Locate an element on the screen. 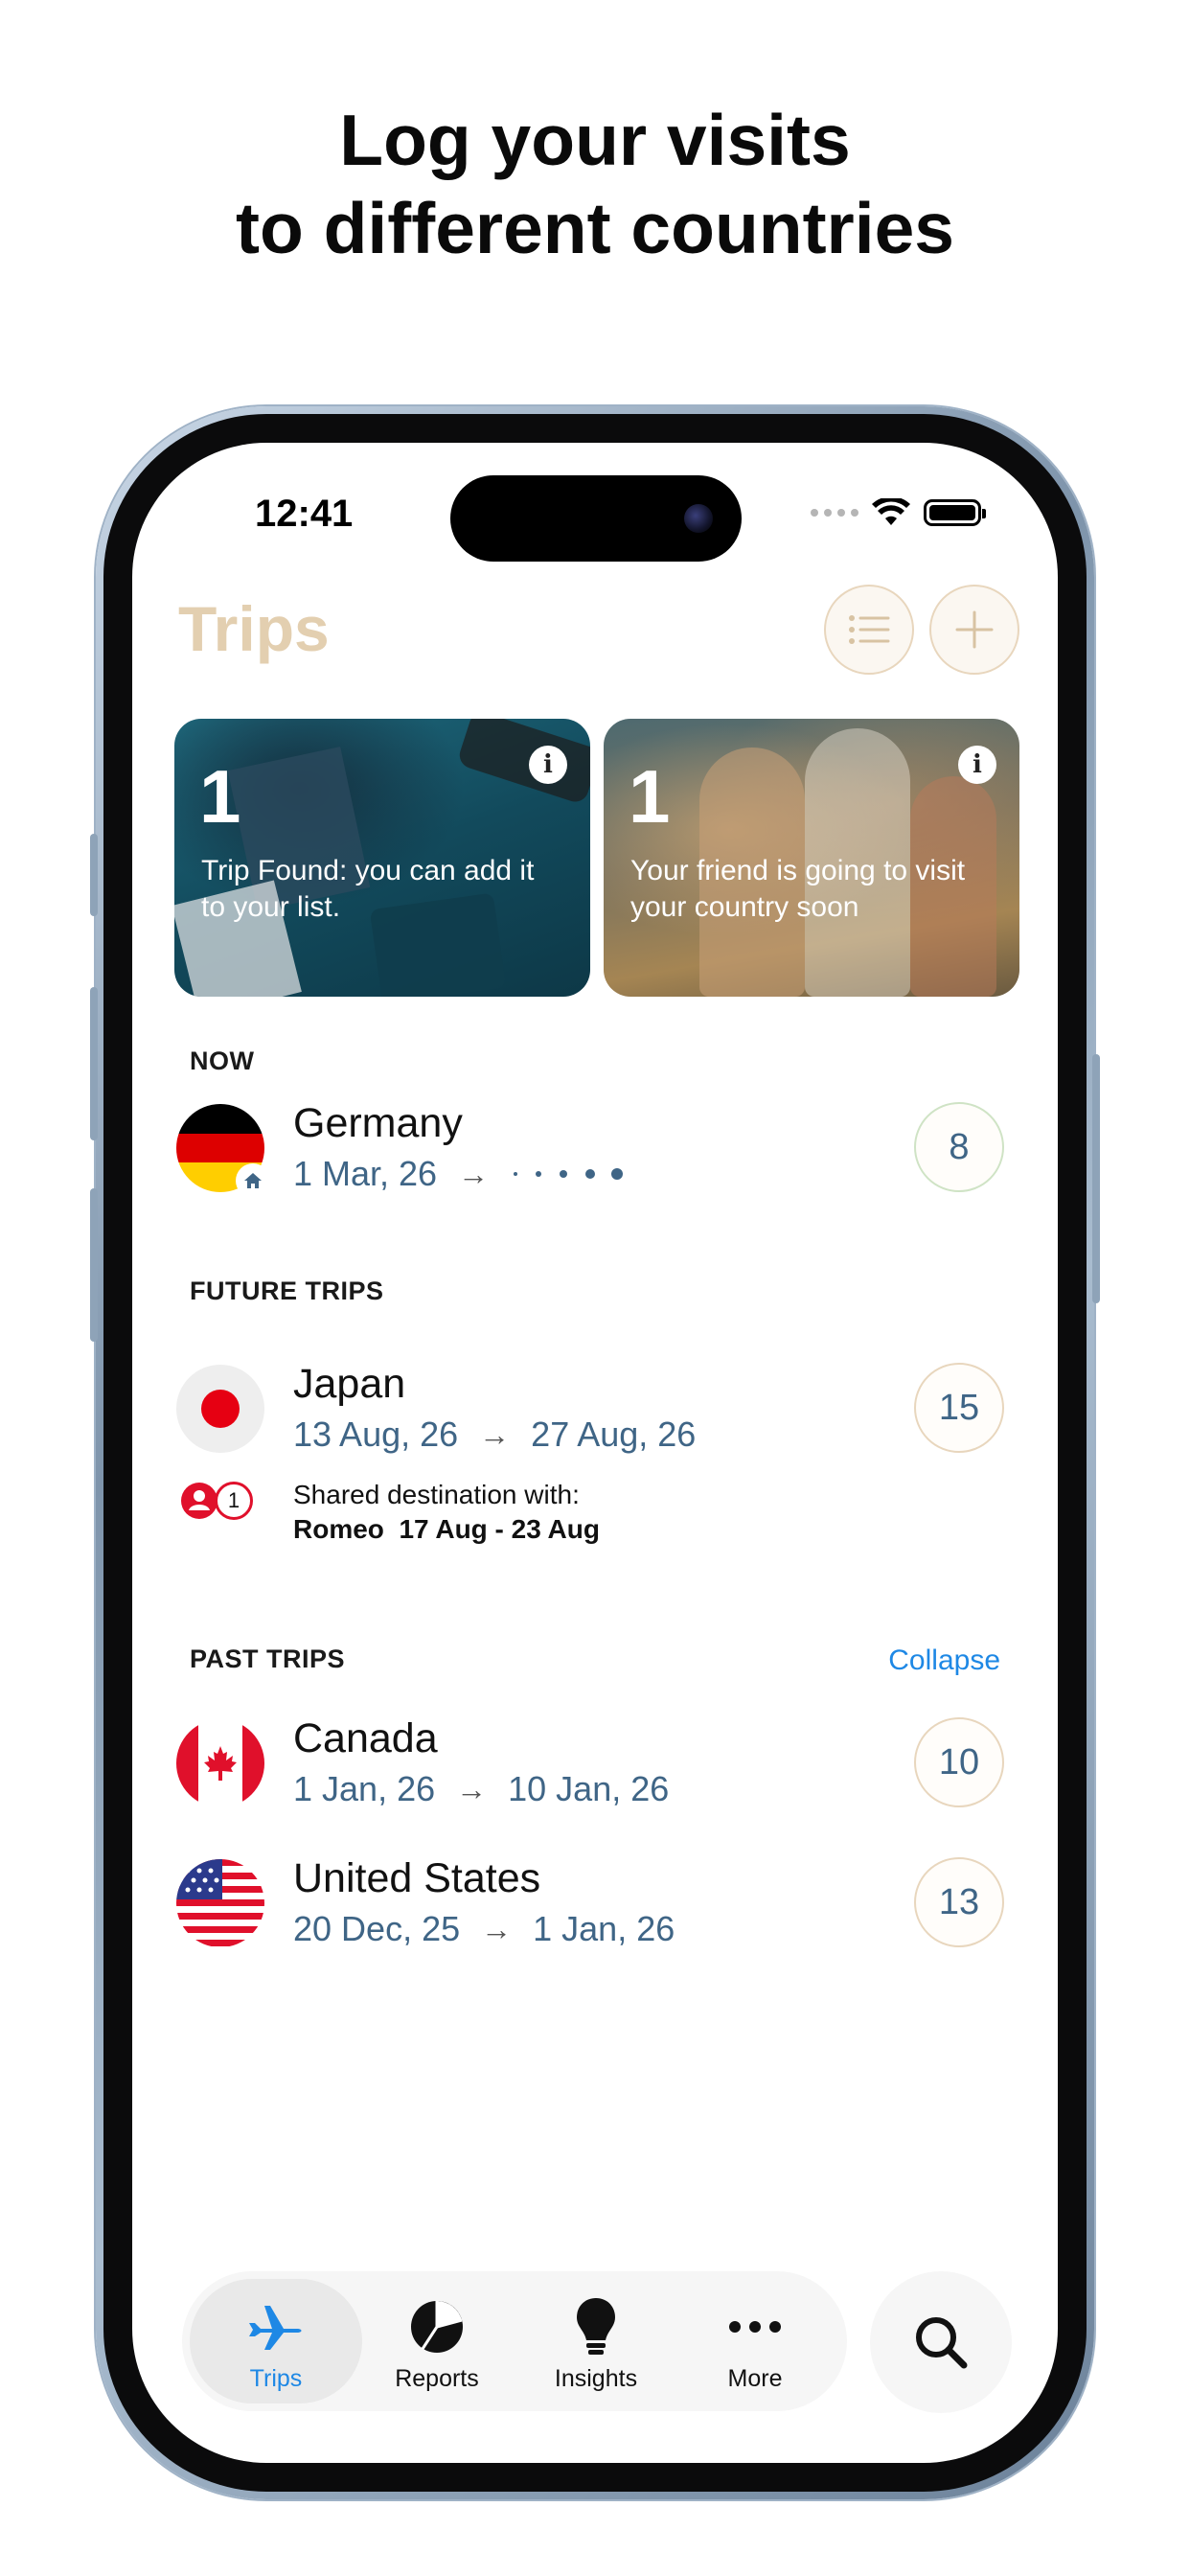 The height and width of the screenshot is (2576, 1190). start-date: 13 Aug, 26 is located at coordinates (376, 1434).